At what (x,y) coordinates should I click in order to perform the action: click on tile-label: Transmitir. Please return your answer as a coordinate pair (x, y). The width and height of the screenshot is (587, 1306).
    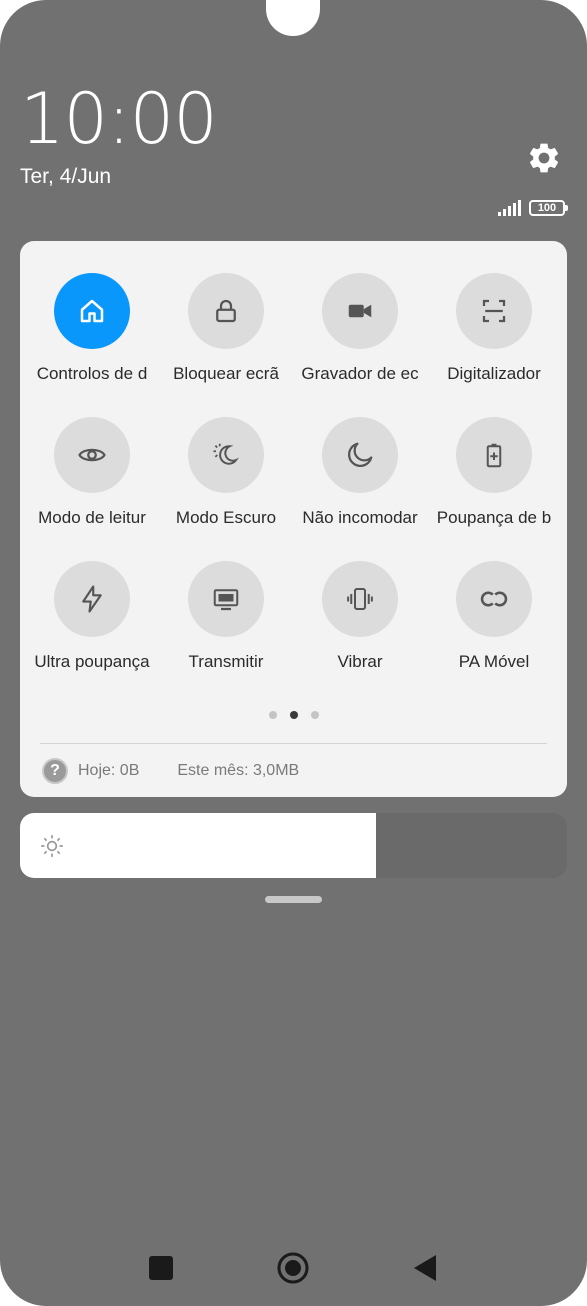
    Looking at the image, I should click on (226, 661).